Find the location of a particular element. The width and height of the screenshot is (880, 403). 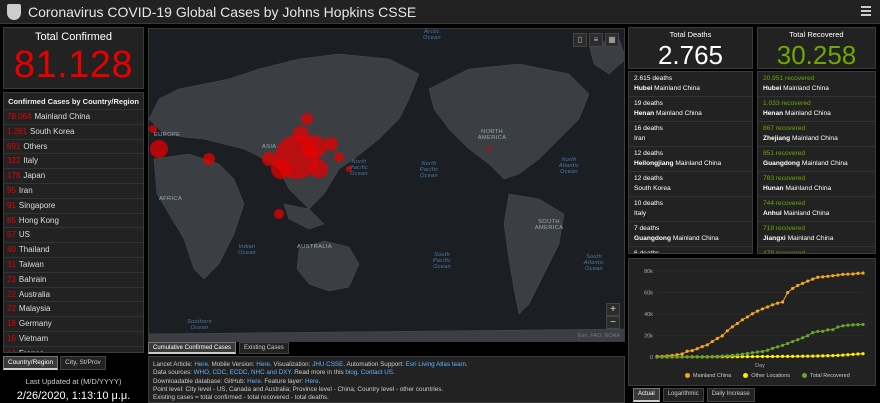

esri-link: Esri Living Atlas team is located at coordinates (436, 364).